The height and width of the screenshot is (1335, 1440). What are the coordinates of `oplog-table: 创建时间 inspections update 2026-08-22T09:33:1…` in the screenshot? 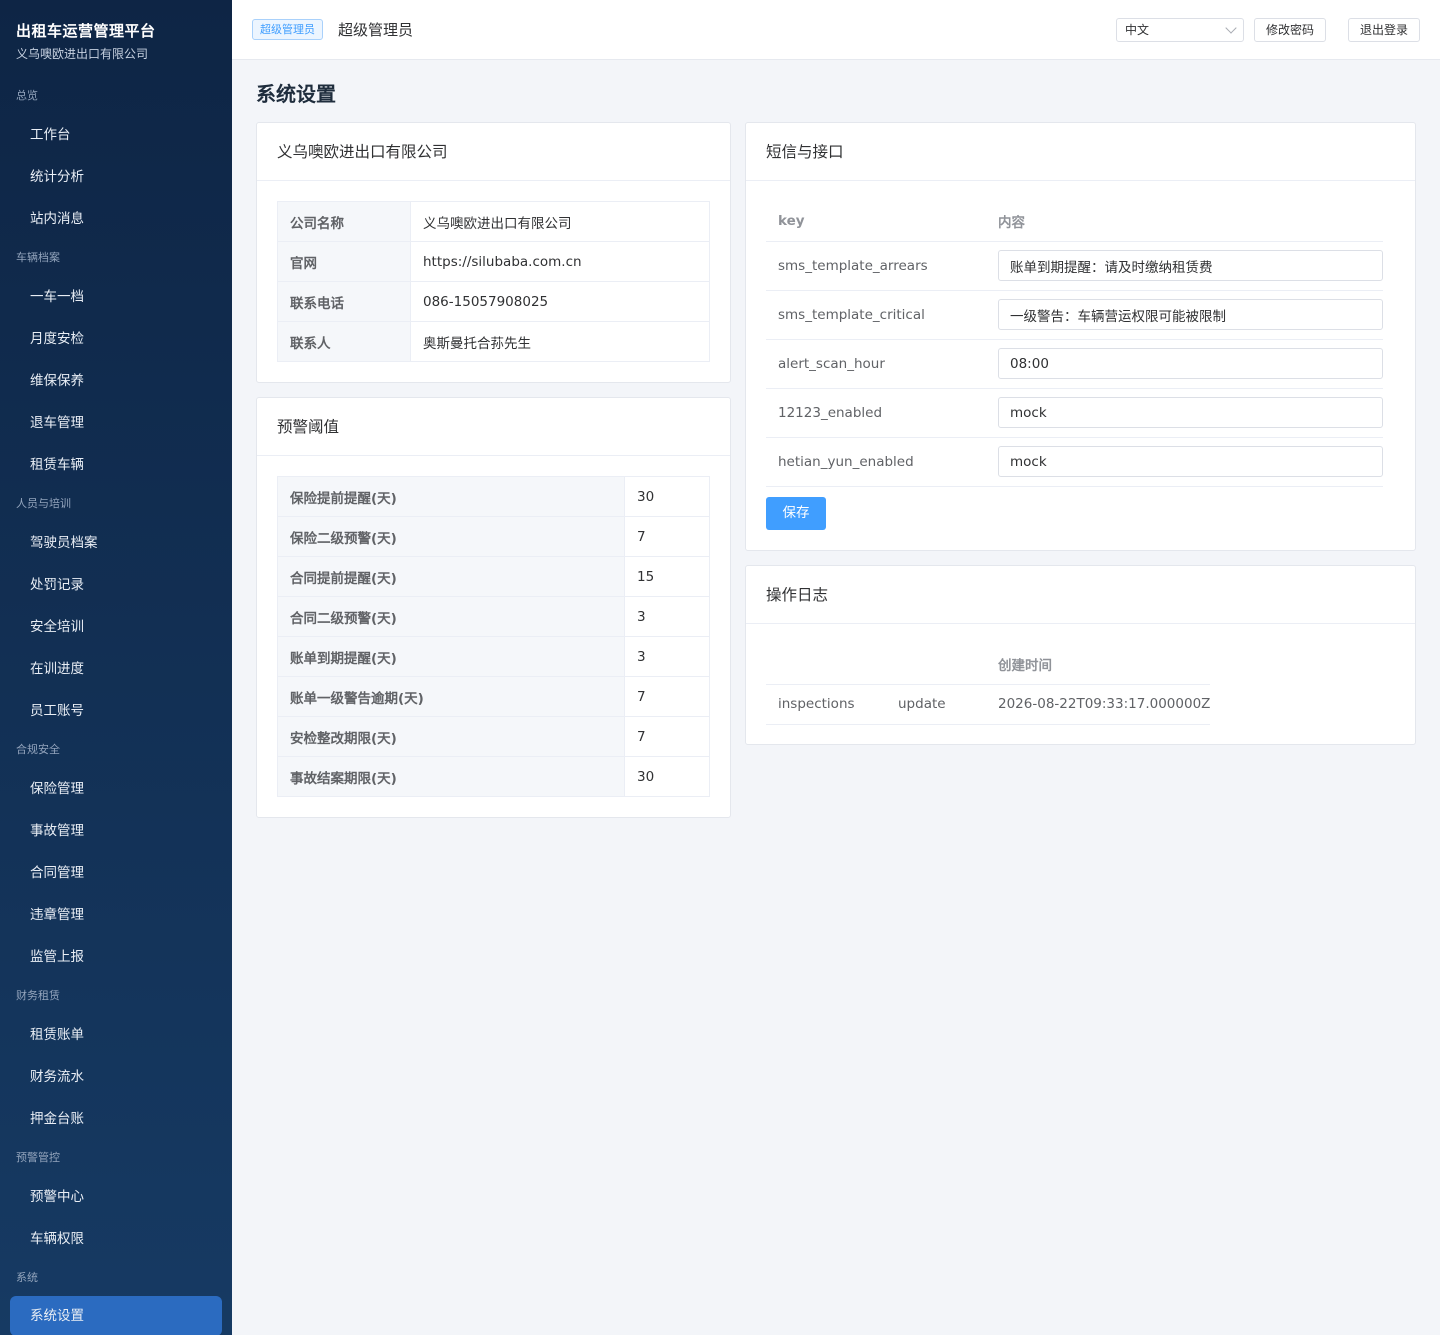 It's located at (988, 685).